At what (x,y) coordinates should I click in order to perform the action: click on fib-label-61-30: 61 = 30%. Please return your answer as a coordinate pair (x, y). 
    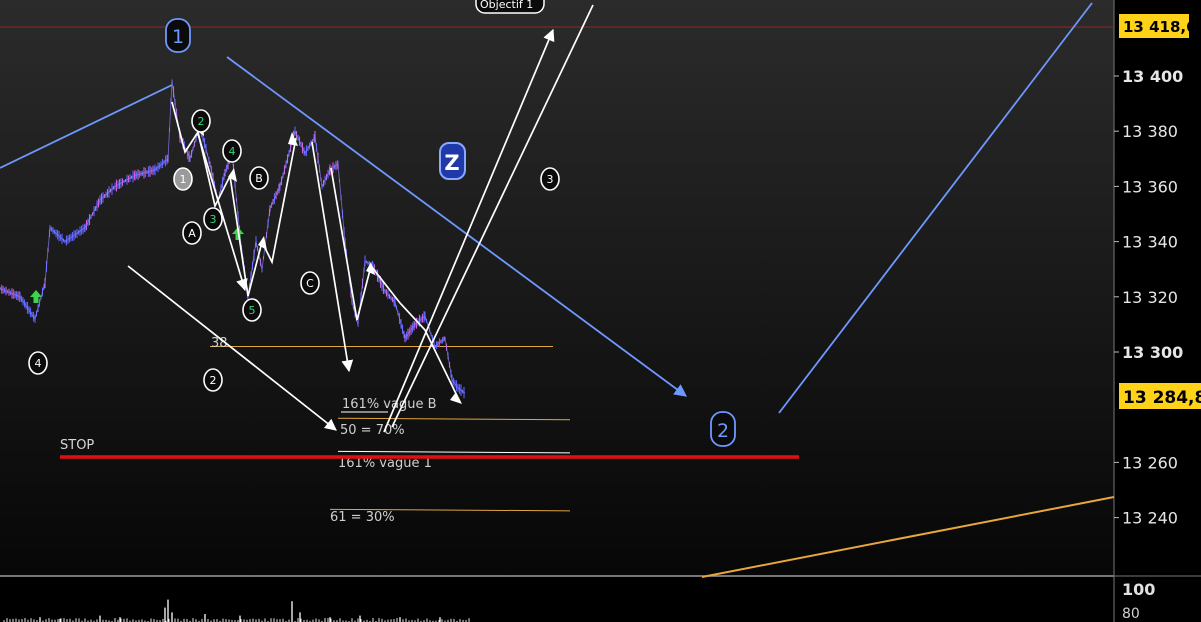
    Looking at the image, I should click on (362, 517).